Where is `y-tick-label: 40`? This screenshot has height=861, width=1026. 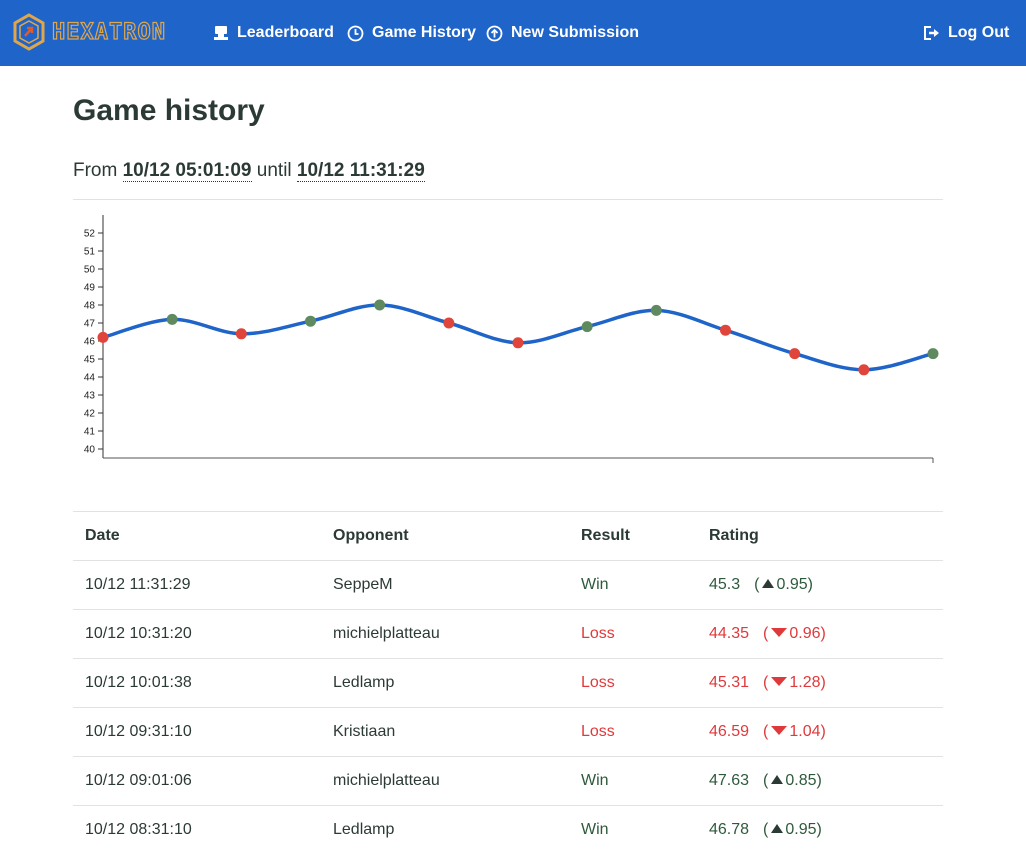 y-tick-label: 40 is located at coordinates (90, 450).